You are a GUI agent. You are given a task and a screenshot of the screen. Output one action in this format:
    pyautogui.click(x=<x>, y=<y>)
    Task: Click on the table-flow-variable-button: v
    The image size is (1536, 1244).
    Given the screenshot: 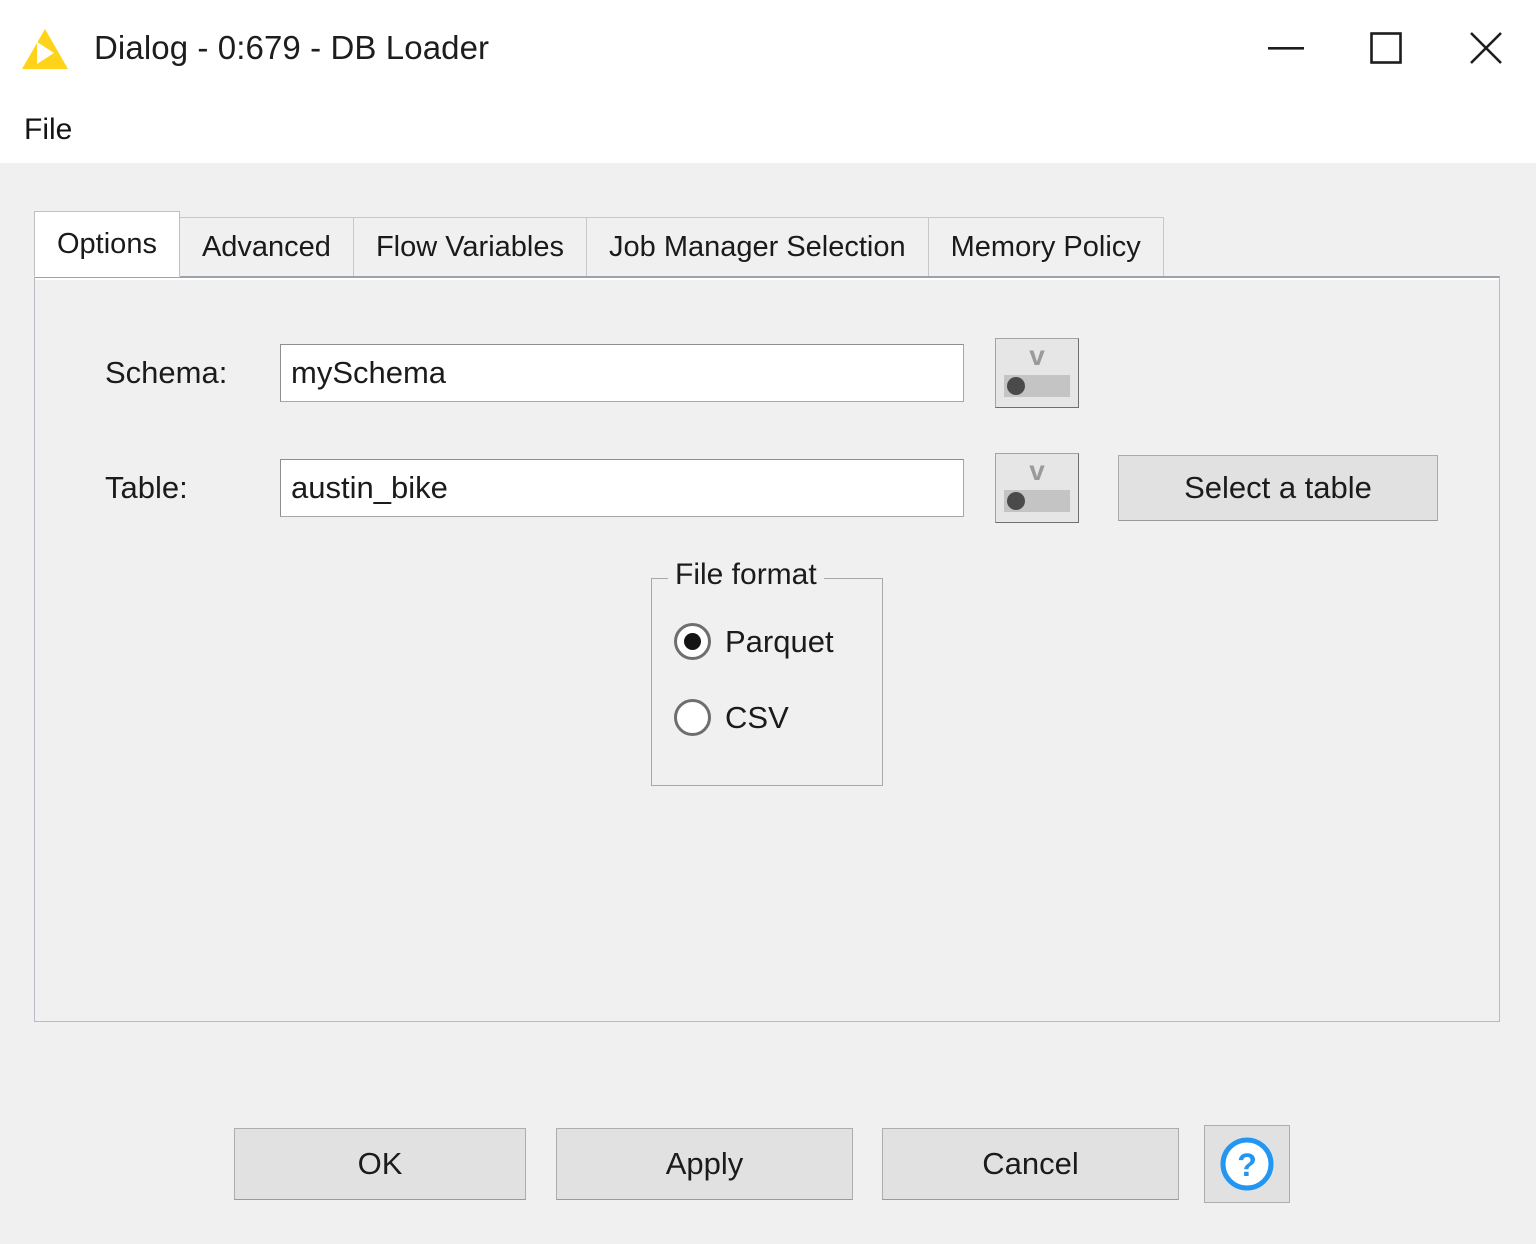 What is the action you would take?
    pyautogui.click(x=1037, y=488)
    